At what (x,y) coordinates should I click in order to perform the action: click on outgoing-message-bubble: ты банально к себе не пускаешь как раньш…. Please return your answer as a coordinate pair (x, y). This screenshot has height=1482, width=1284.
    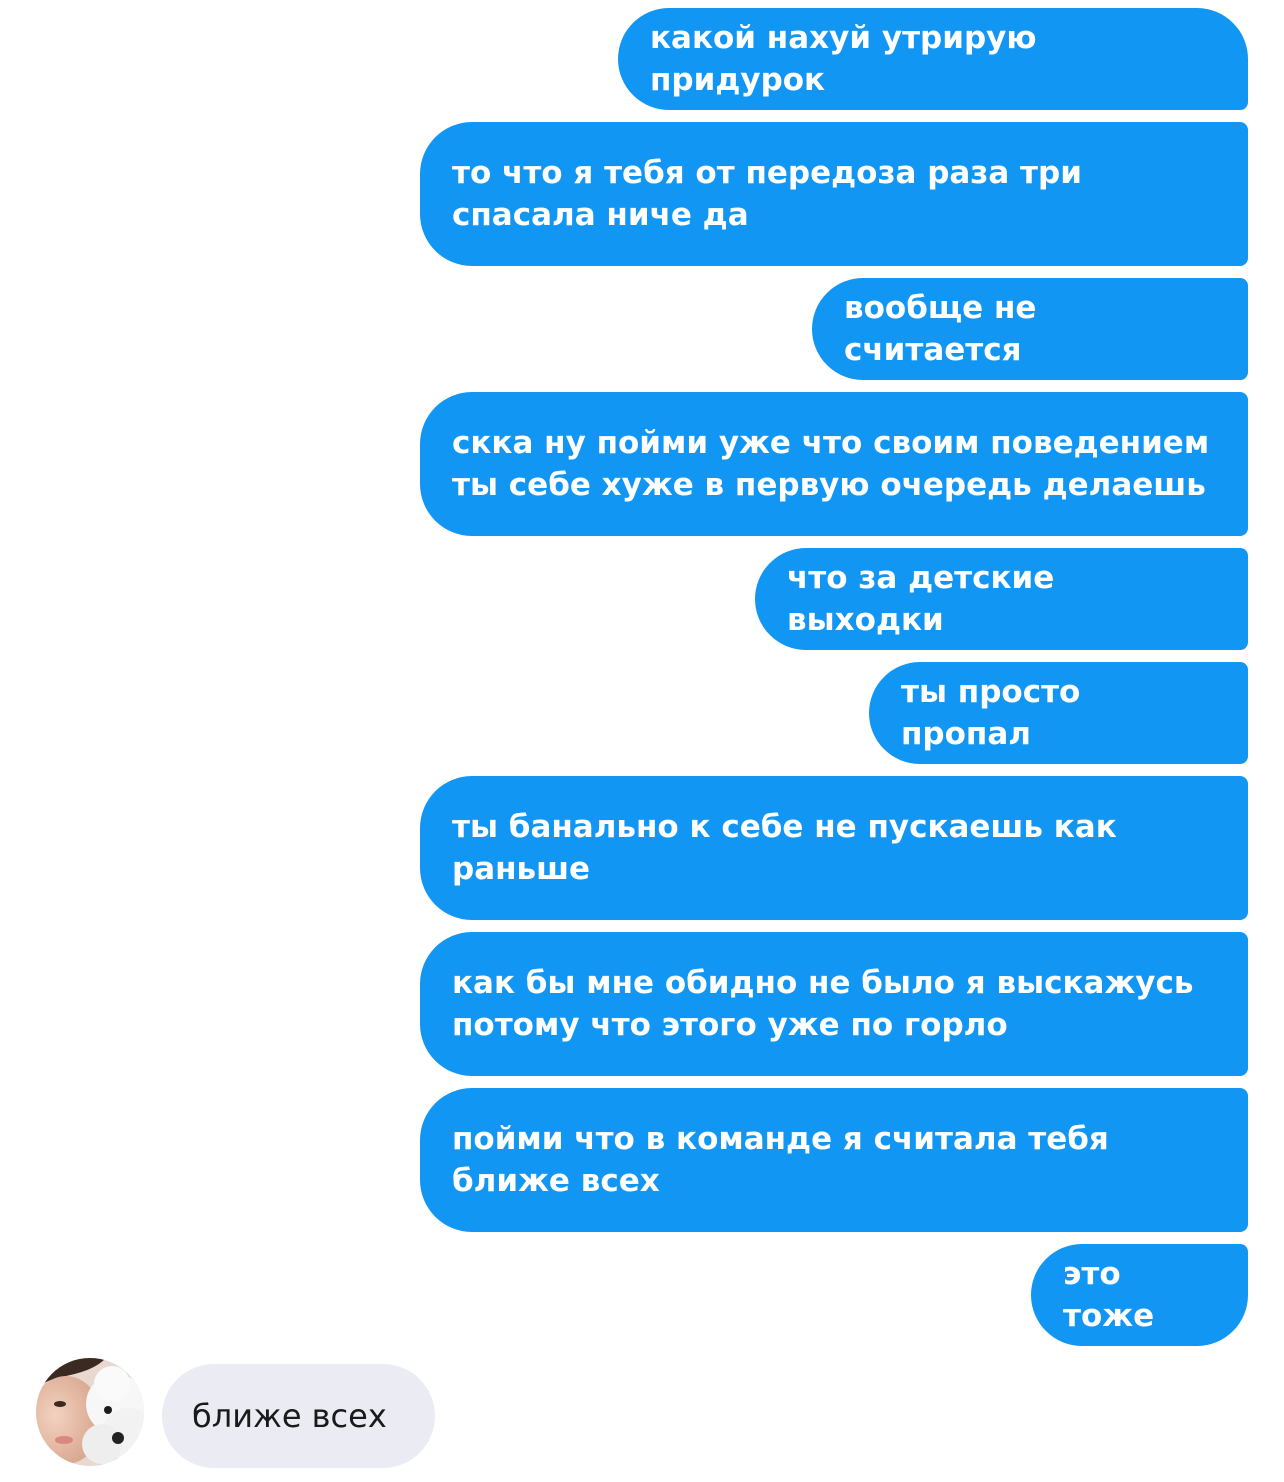
    Looking at the image, I should click on (834, 848).